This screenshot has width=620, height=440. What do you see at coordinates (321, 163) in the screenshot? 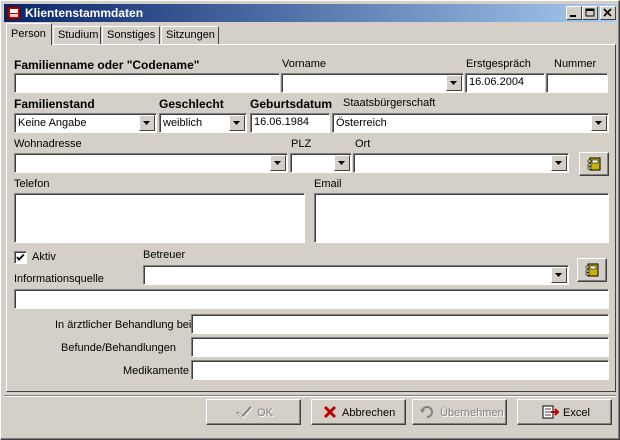
I see `plz-combo` at bounding box center [321, 163].